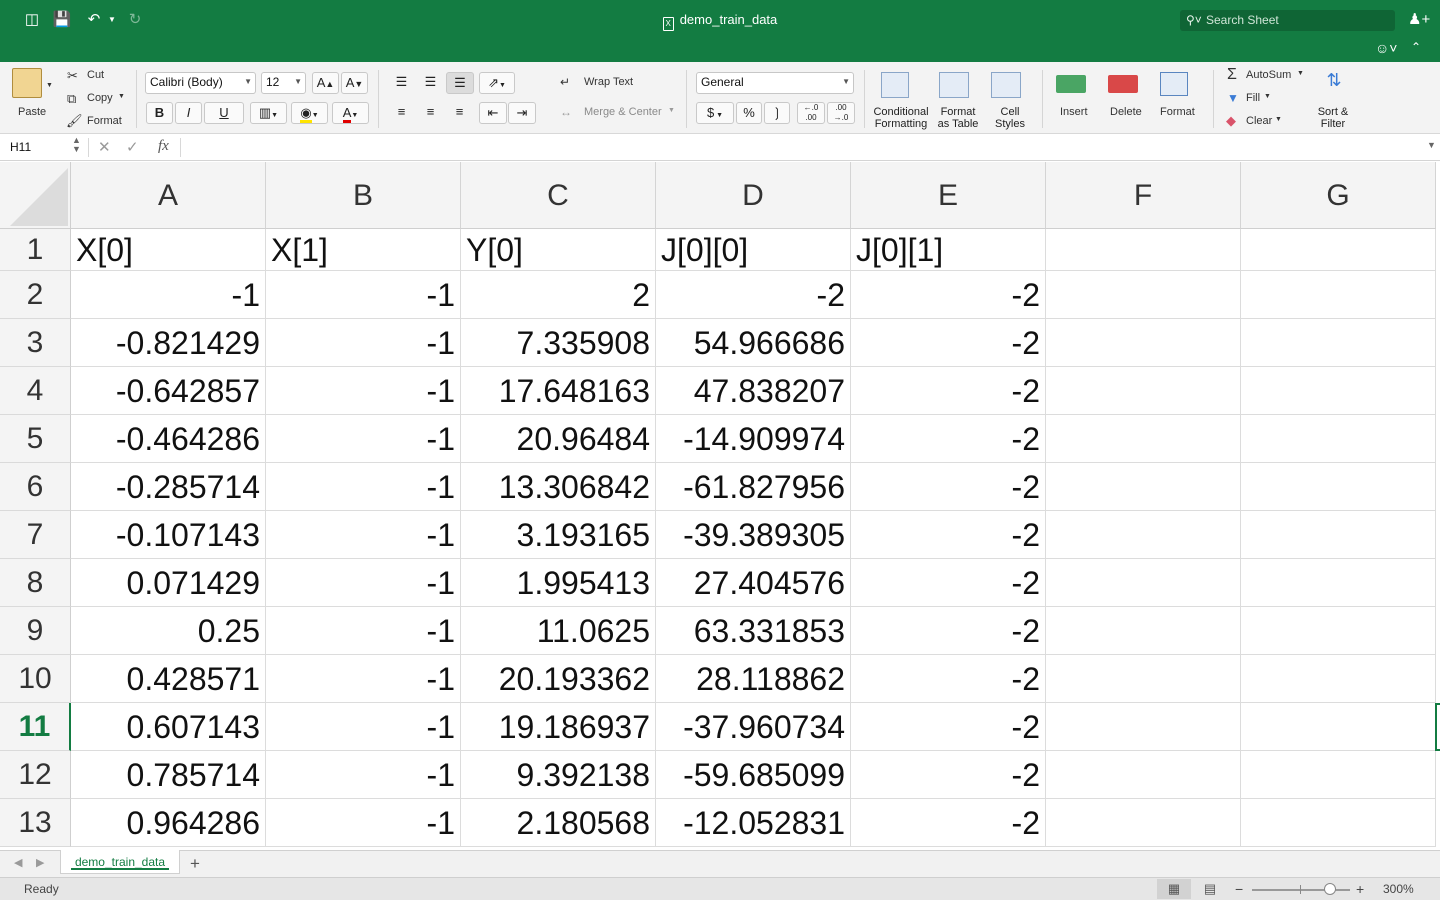  I want to click on cell-e13: -2, so click(948, 823).